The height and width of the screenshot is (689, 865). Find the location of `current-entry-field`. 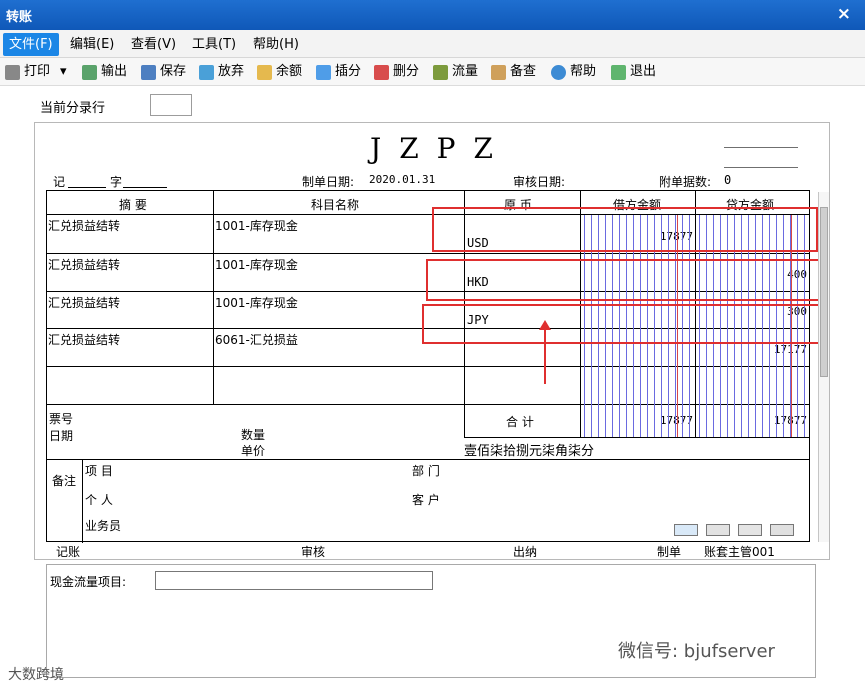

current-entry-field is located at coordinates (171, 105).